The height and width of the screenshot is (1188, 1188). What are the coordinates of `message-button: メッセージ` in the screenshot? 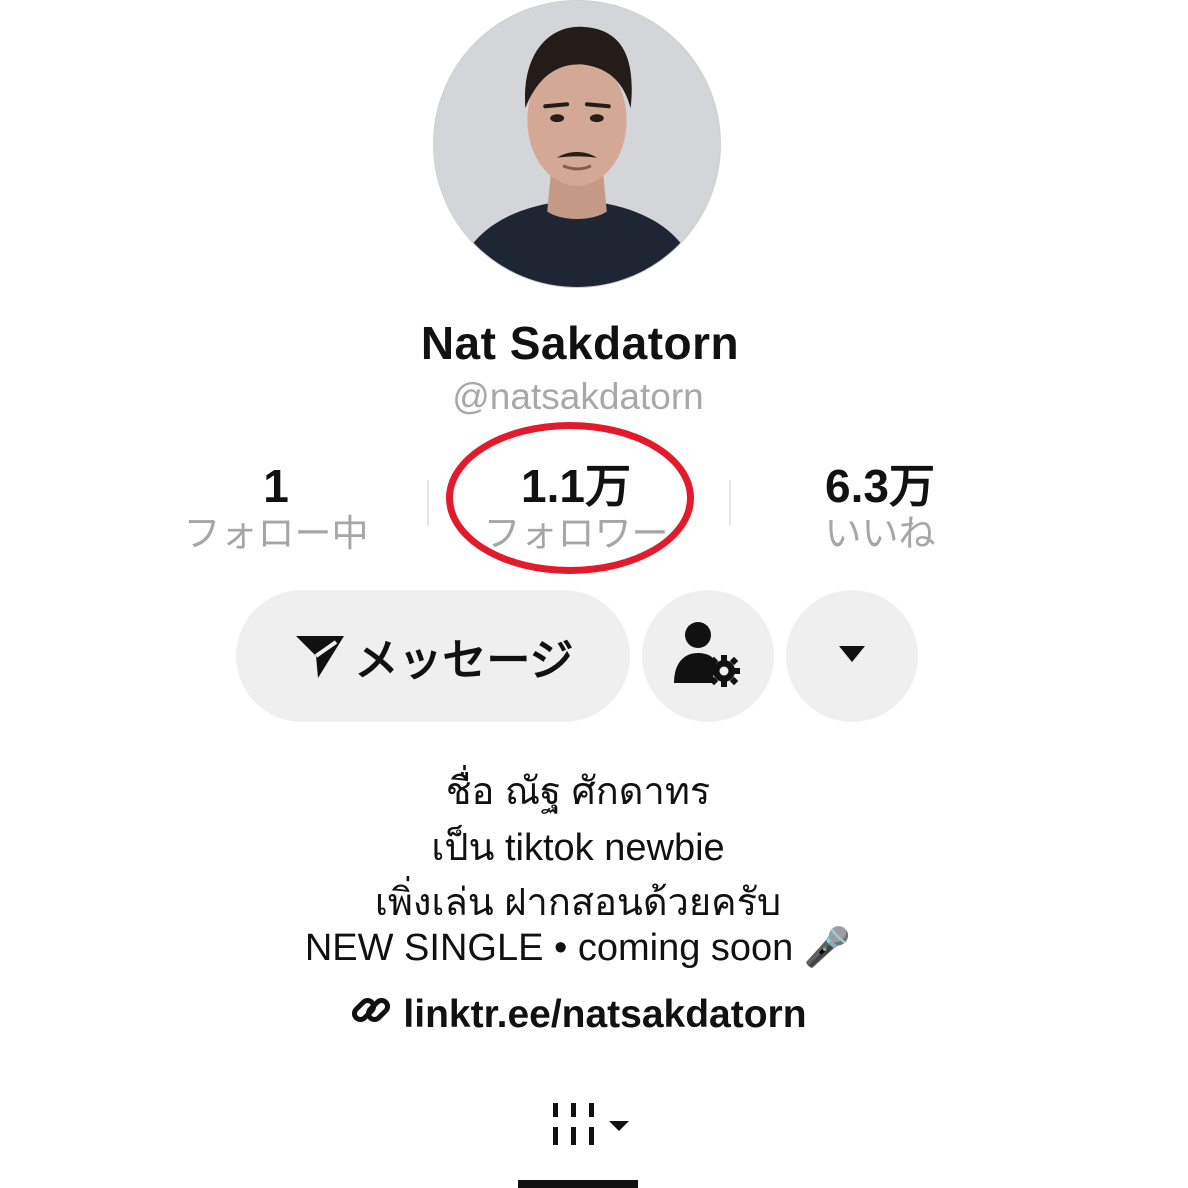 It's located at (433, 656).